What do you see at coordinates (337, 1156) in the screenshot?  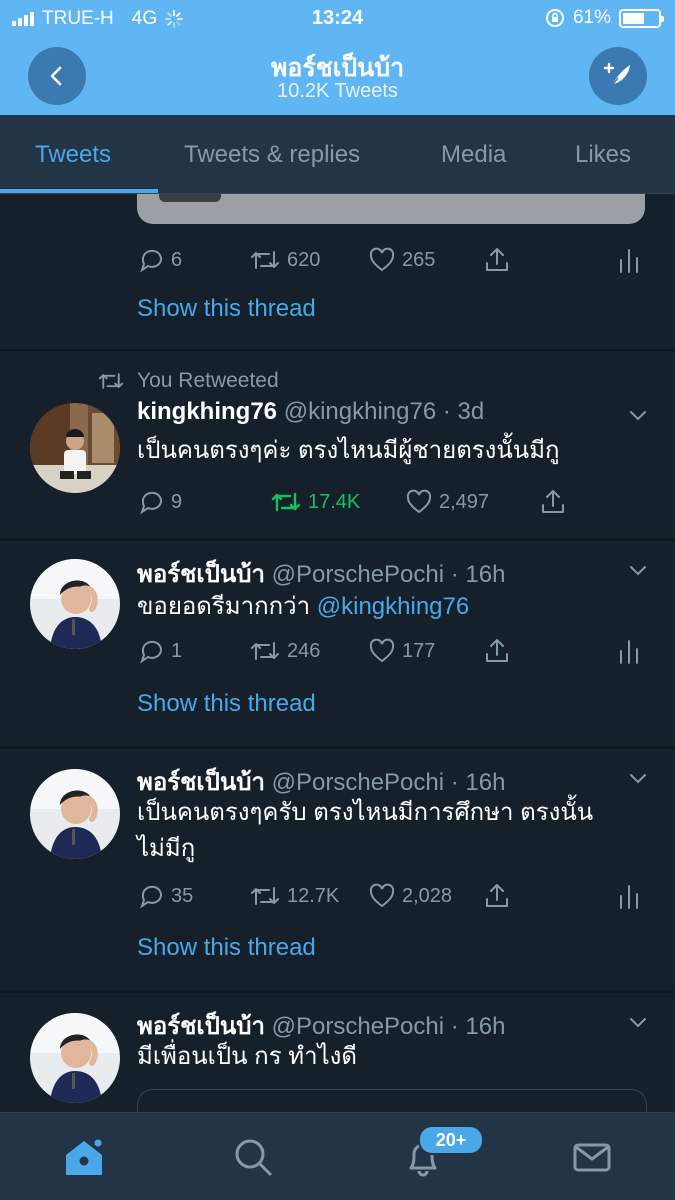 I see `bottom-nav: 20+` at bounding box center [337, 1156].